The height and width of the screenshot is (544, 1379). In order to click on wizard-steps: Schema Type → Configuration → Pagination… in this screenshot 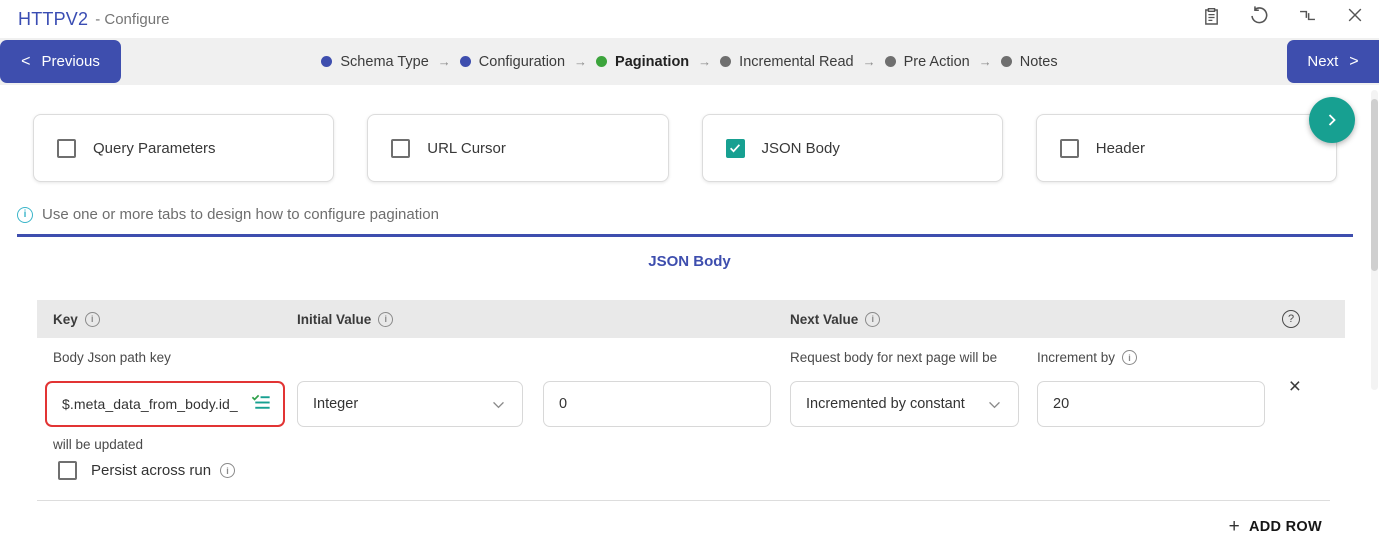, I will do `click(689, 62)`.